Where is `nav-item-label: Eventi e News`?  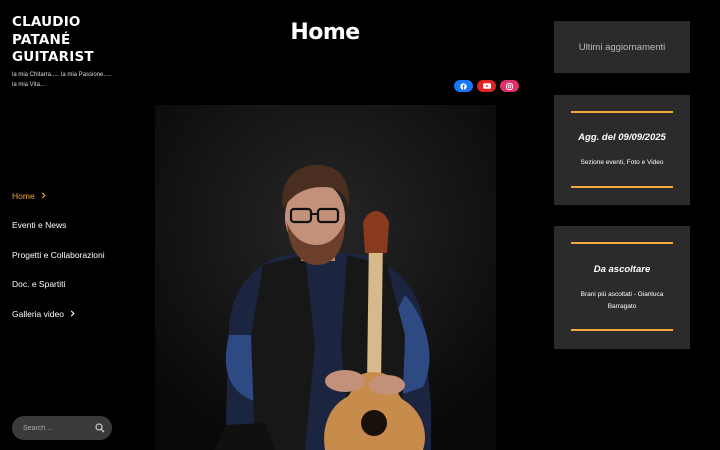 nav-item-label: Eventi e News is located at coordinates (39, 225).